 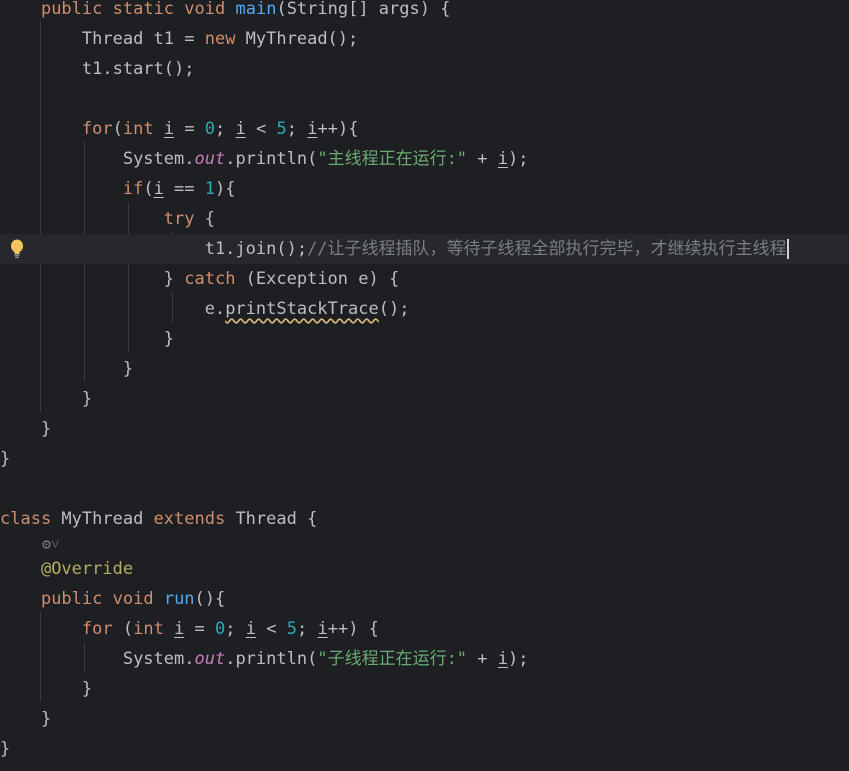 What do you see at coordinates (210, 129) in the screenshot?
I see `number: 0` at bounding box center [210, 129].